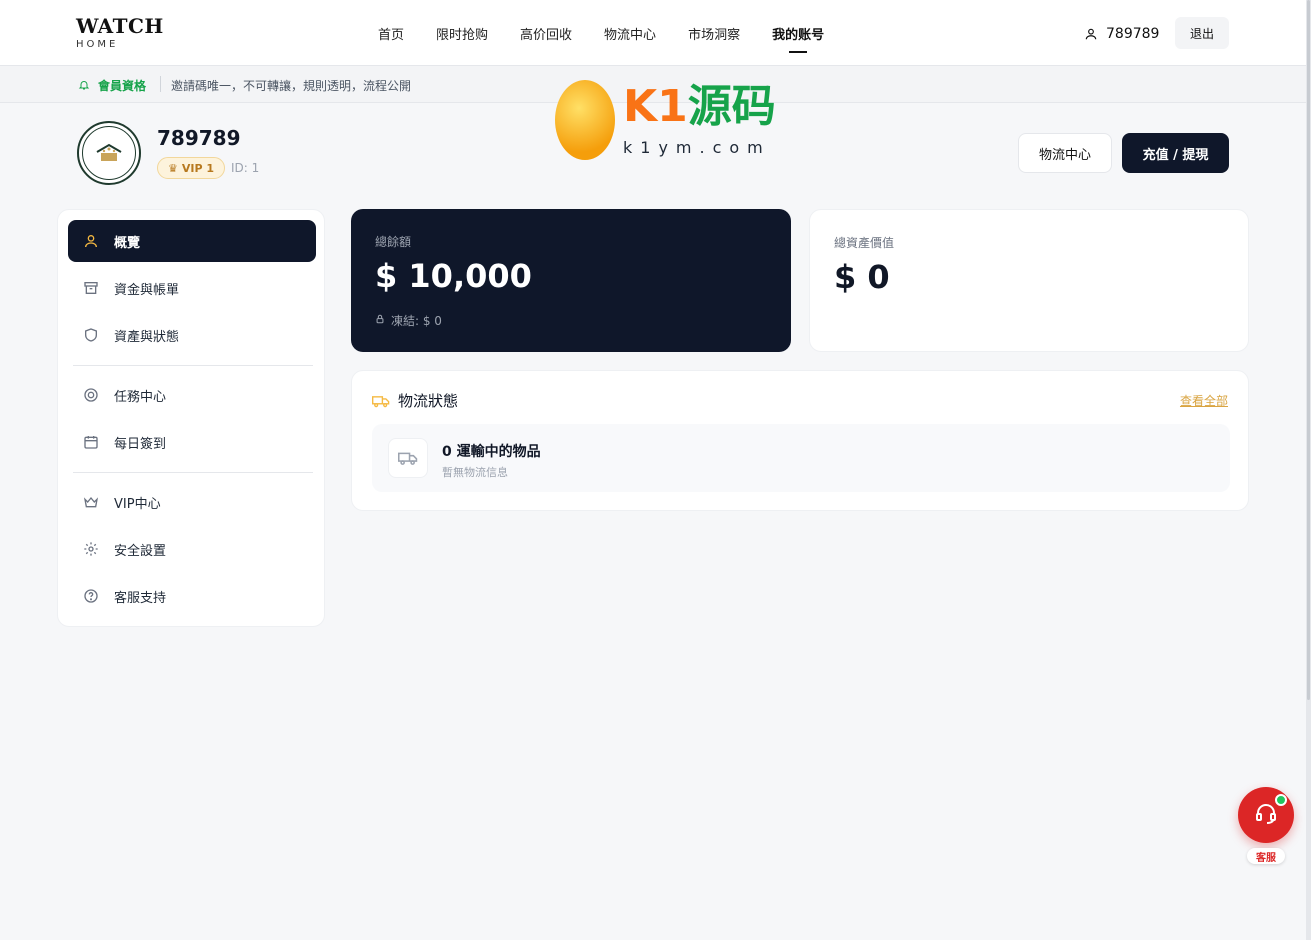  Describe the element at coordinates (391, 33) in the screenshot. I see `nav-home: 首页` at that location.